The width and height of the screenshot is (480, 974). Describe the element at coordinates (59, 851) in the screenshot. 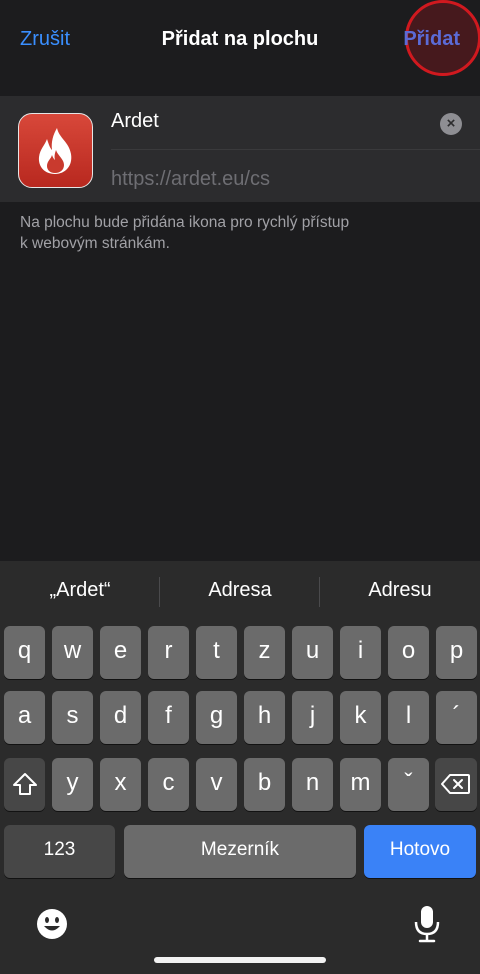

I see `numbers-key: 123` at that location.